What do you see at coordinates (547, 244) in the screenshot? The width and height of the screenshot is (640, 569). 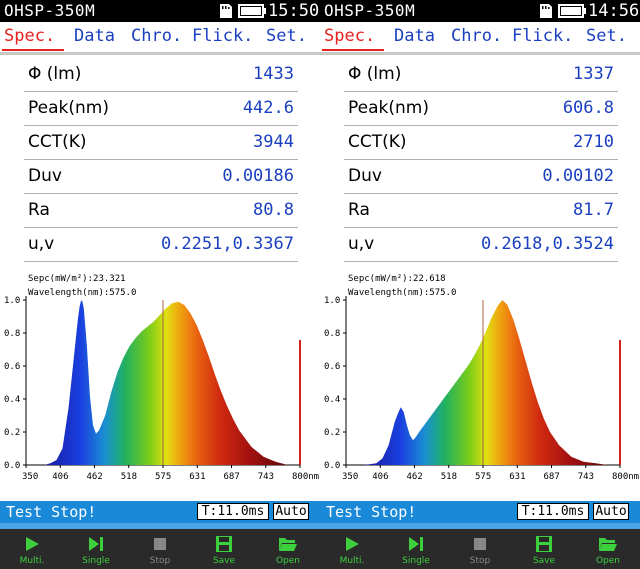 I see `measurement-value: 0.2618,0.3524` at bounding box center [547, 244].